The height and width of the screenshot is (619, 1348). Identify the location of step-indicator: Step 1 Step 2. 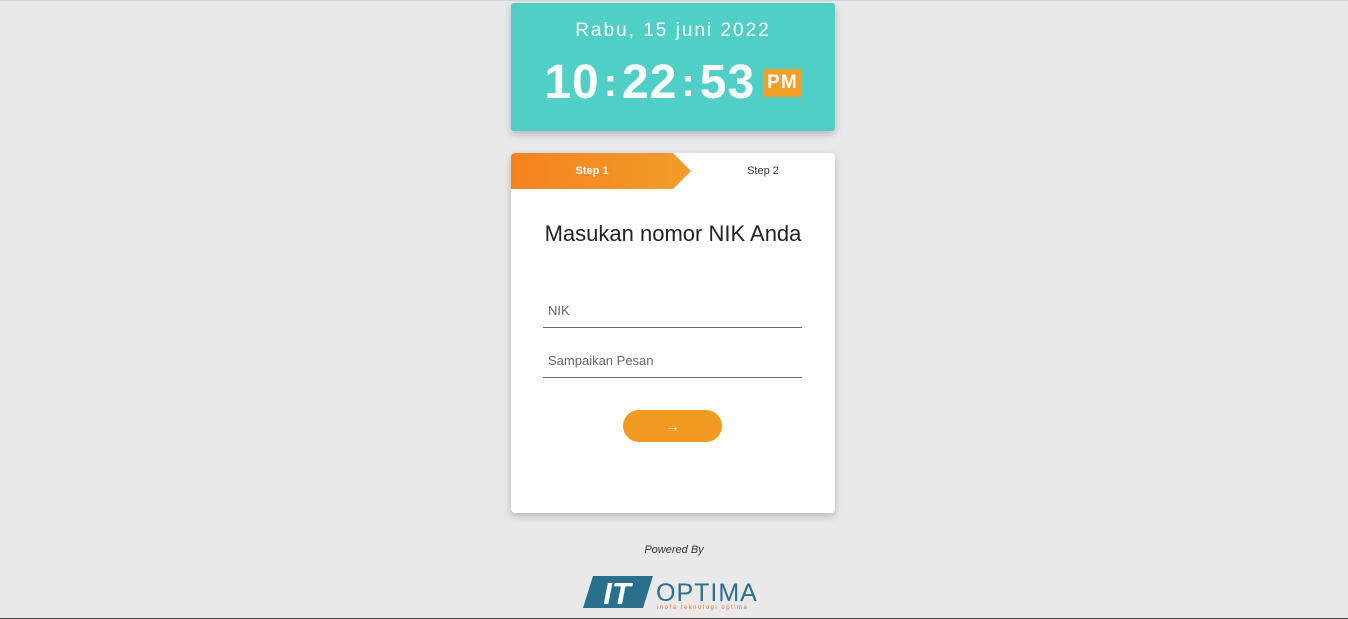
(673, 171).